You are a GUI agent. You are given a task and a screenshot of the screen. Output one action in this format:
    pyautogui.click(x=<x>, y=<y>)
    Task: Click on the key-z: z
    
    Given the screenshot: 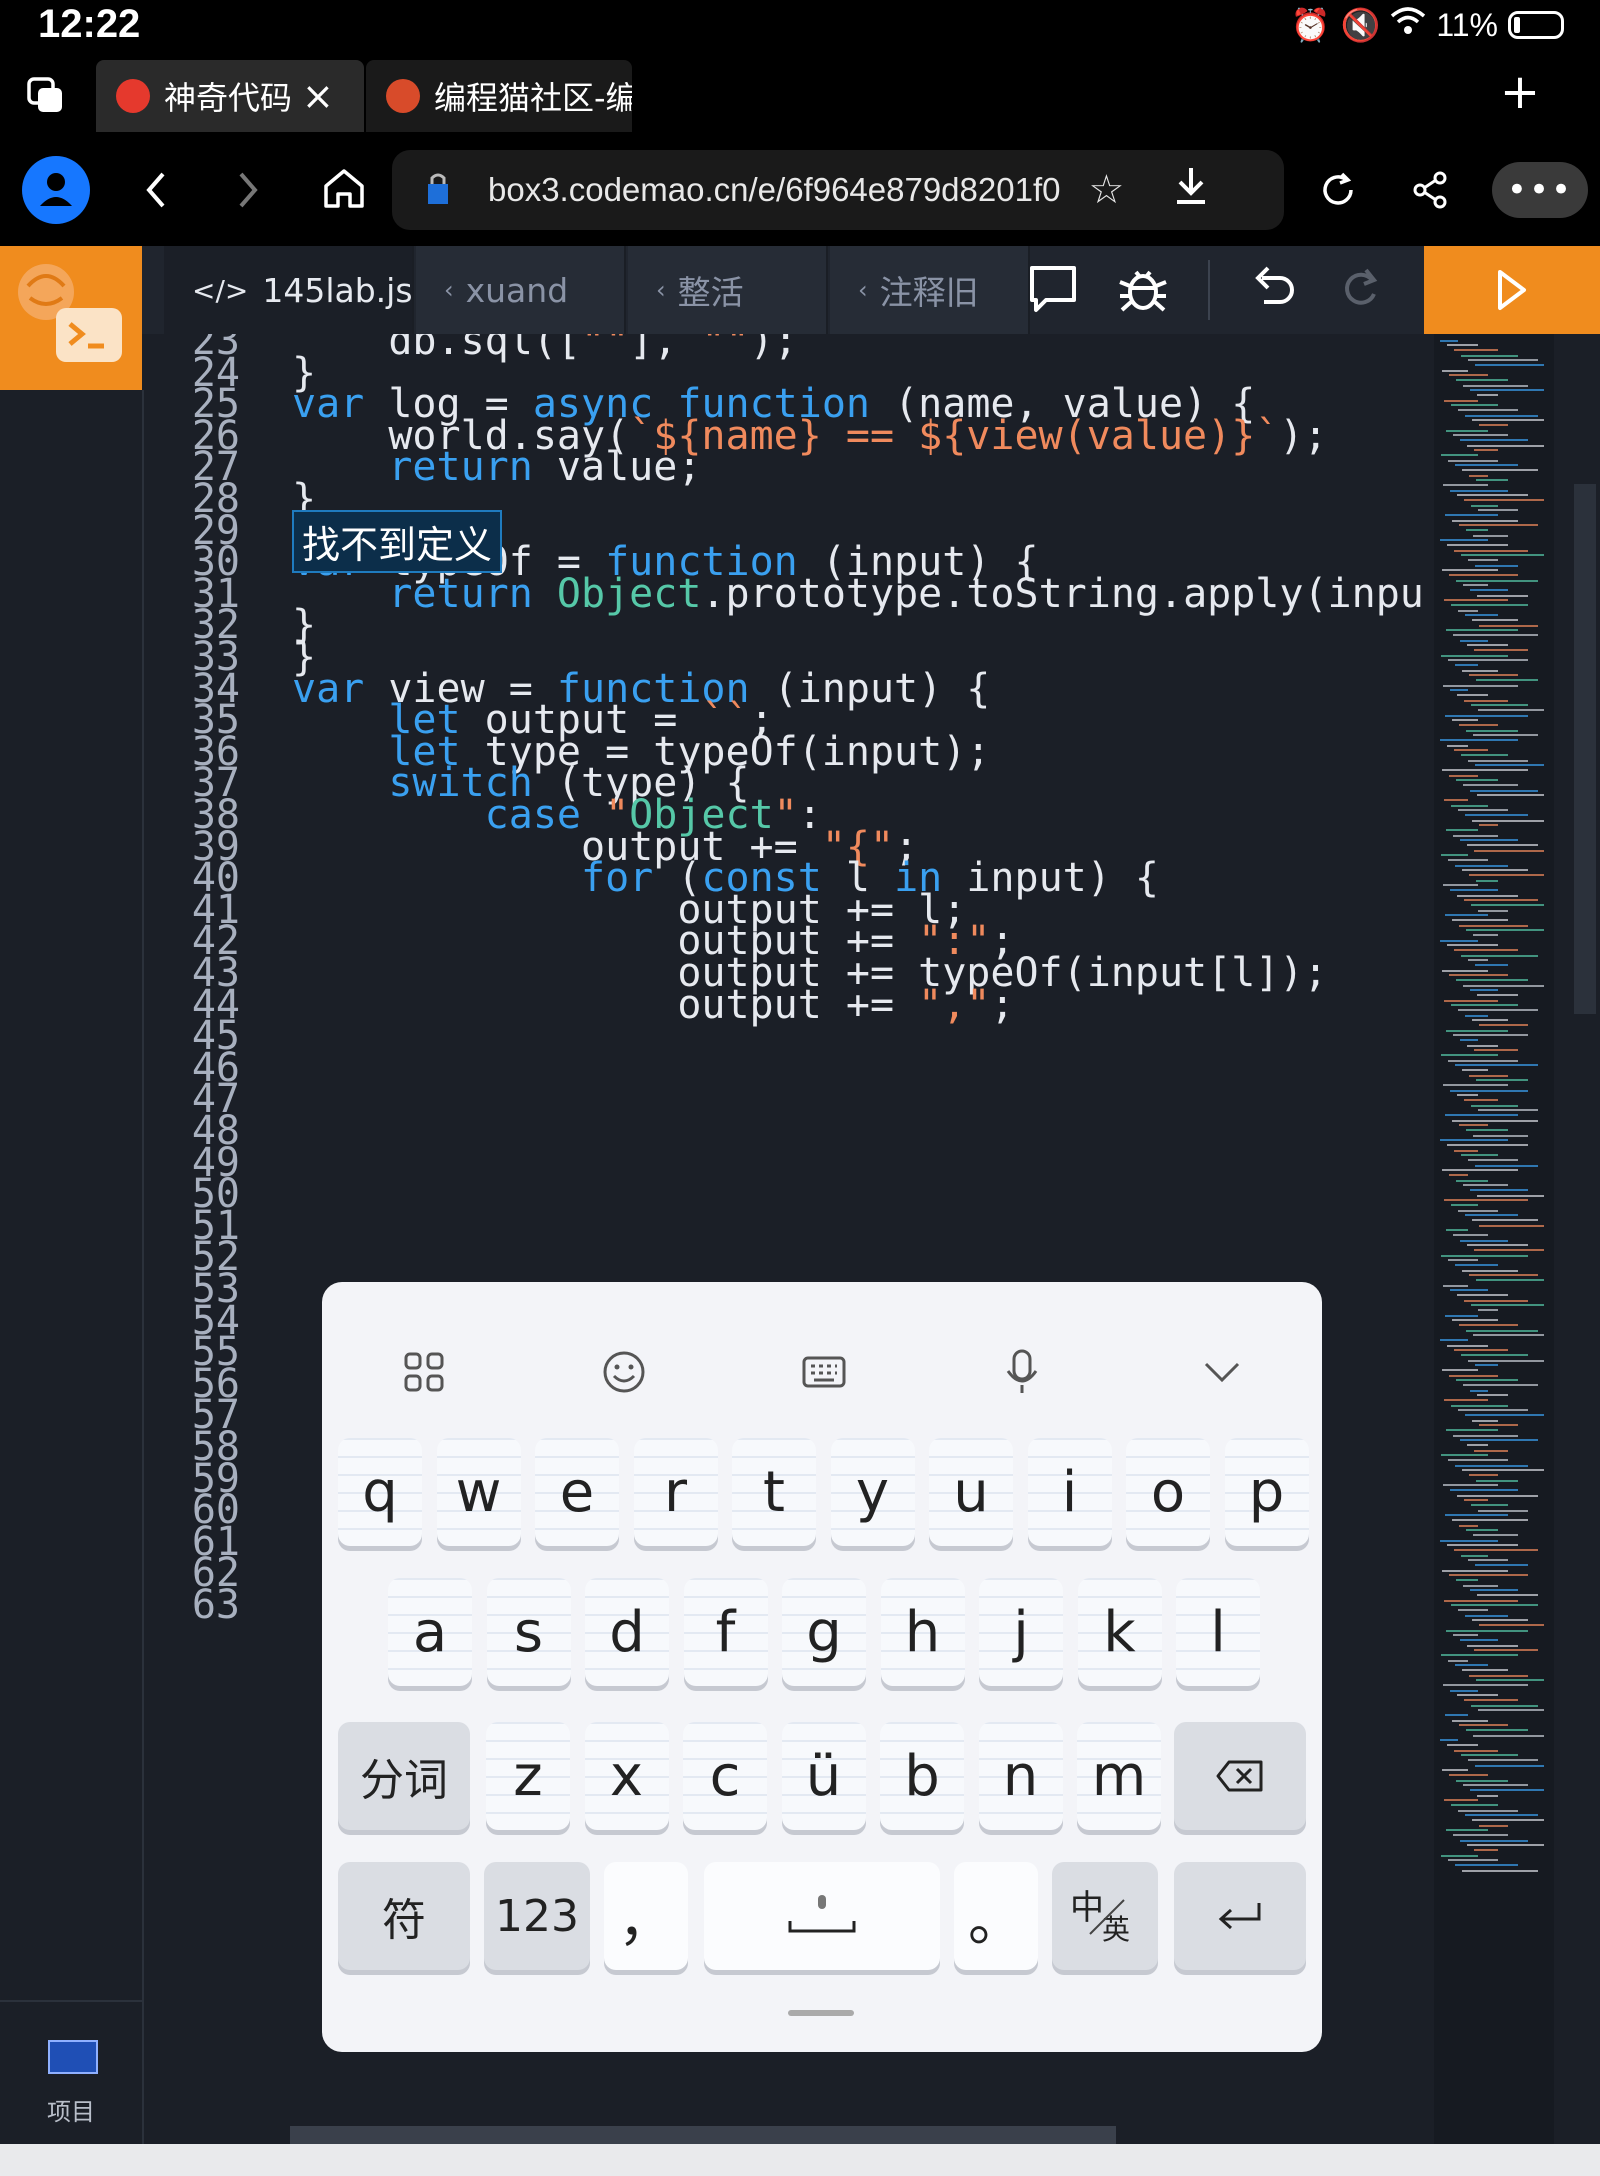 What is the action you would take?
    pyautogui.click(x=528, y=1776)
    